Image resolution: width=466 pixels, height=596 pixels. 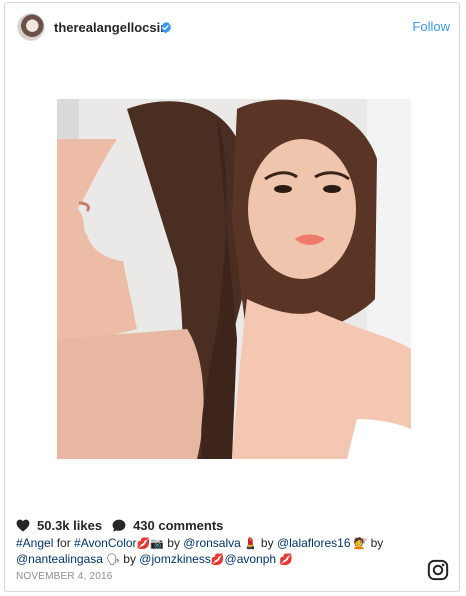 I want to click on heart-icon, so click(x=23, y=525).